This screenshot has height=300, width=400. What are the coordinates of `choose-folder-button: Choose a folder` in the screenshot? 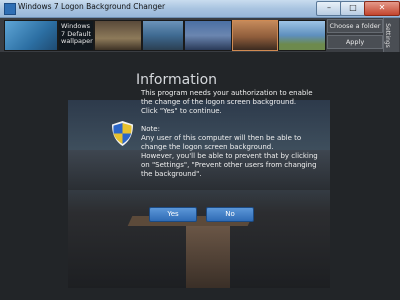 It's located at (355, 26).